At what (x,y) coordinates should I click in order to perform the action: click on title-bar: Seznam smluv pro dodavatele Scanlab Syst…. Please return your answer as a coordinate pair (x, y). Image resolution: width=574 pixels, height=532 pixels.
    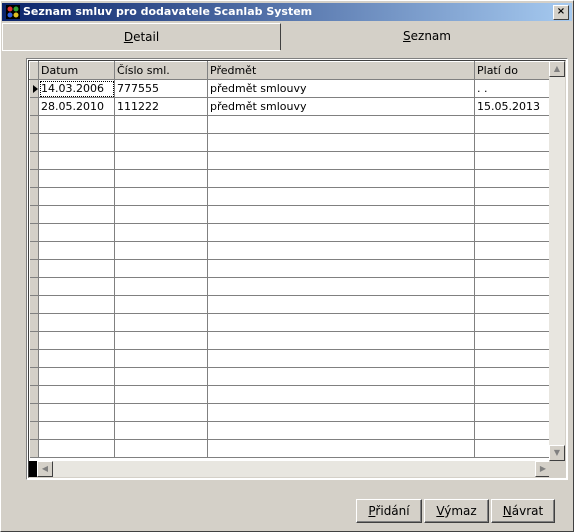
    Looking at the image, I should click on (287, 12).